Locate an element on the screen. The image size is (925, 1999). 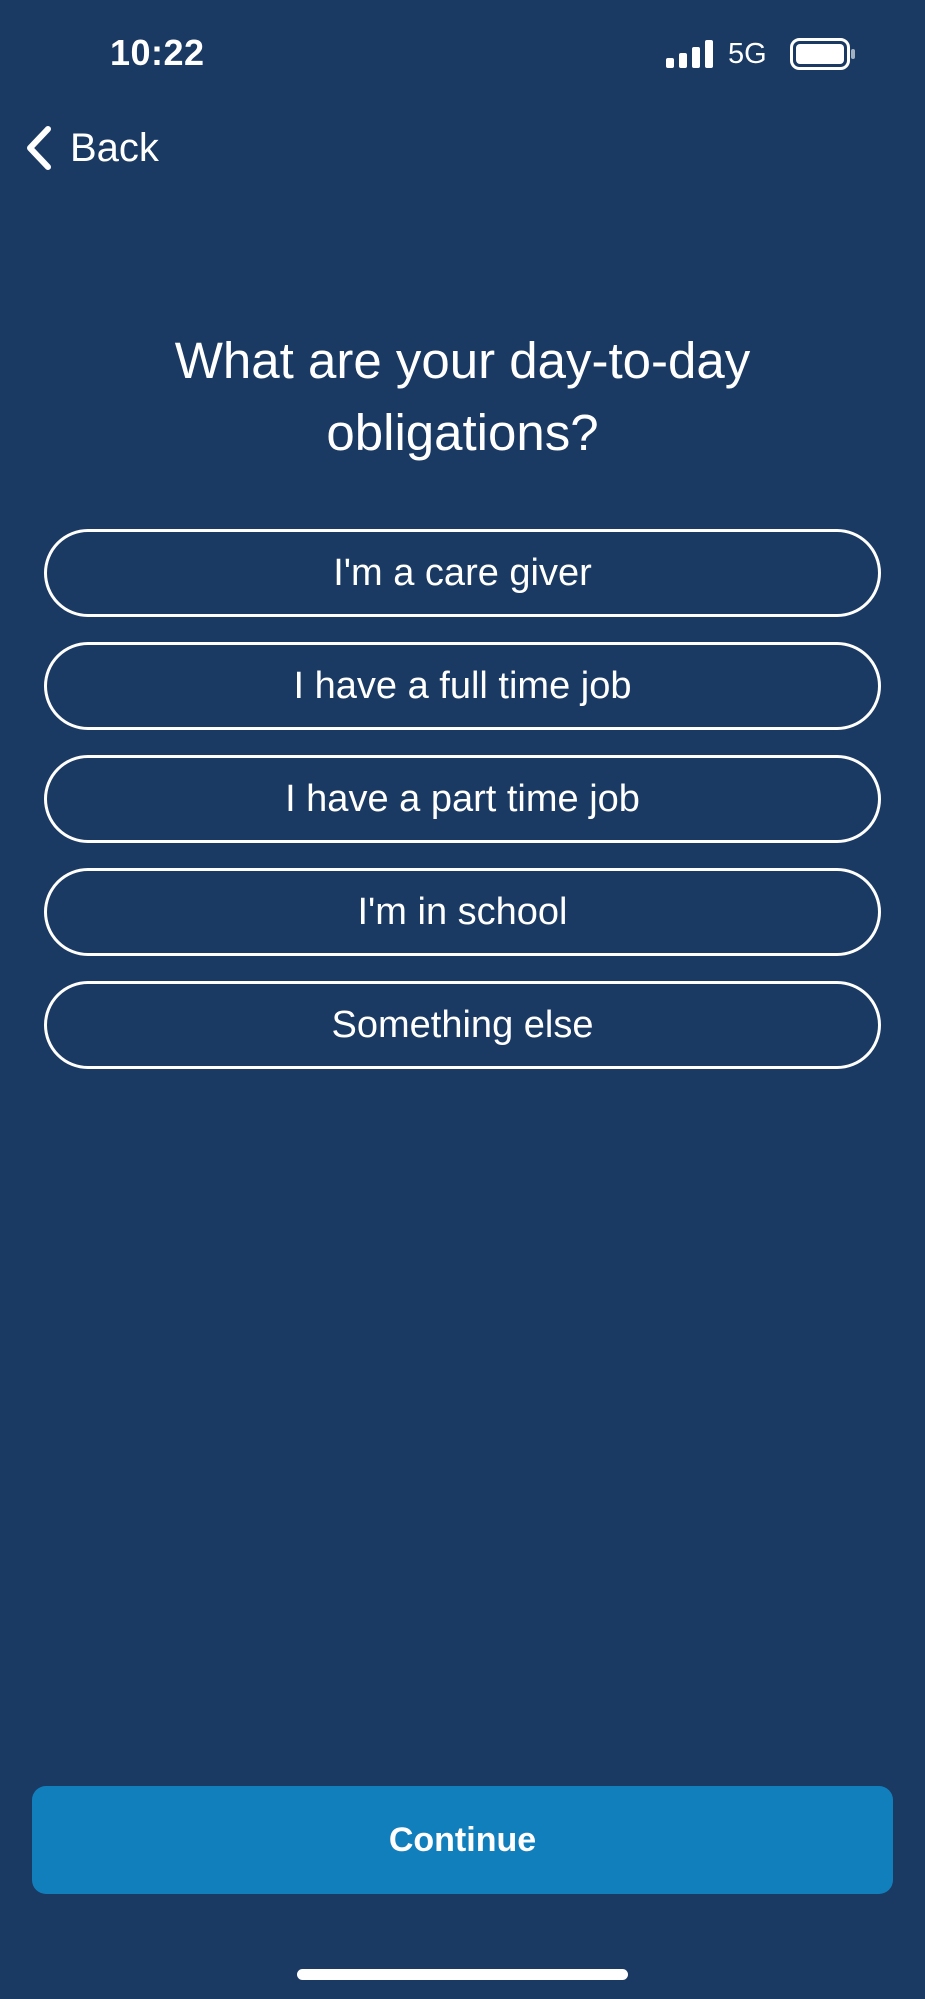
option-care-giver: I'm a care giver is located at coordinates (462, 573).